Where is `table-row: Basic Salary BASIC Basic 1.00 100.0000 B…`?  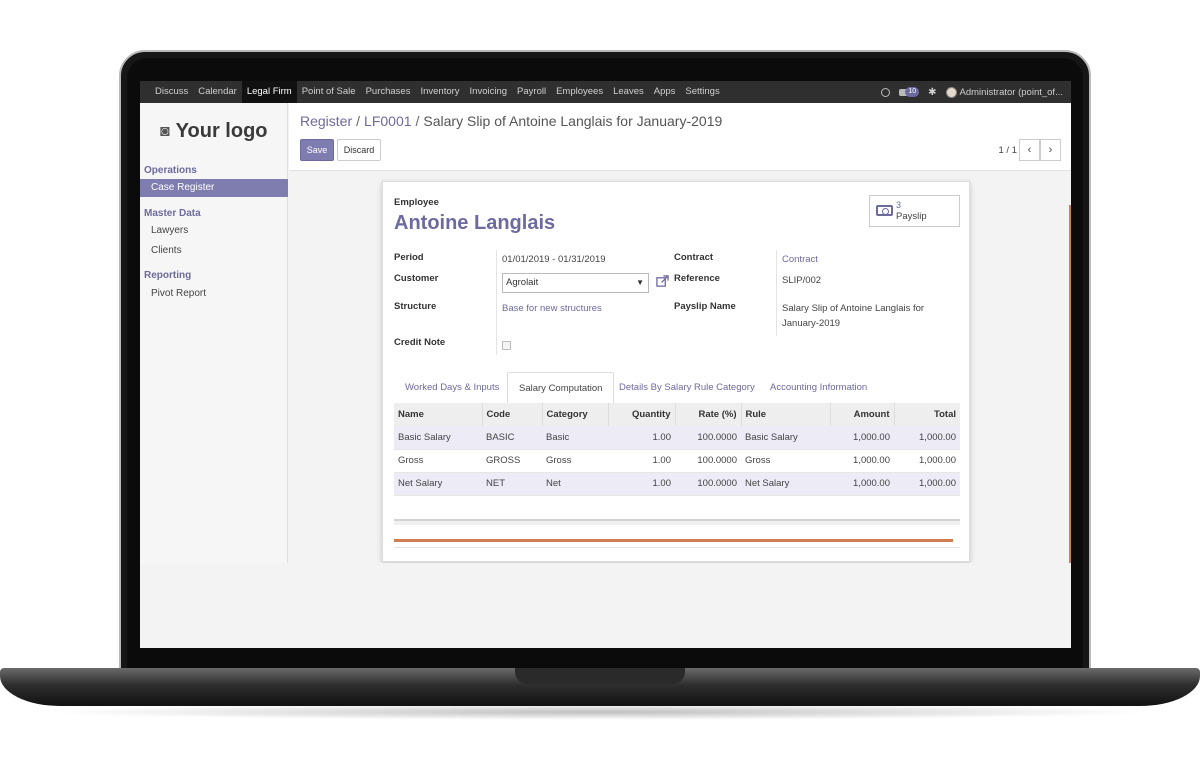 table-row: Basic Salary BASIC Basic 1.00 100.0000 B… is located at coordinates (677, 438).